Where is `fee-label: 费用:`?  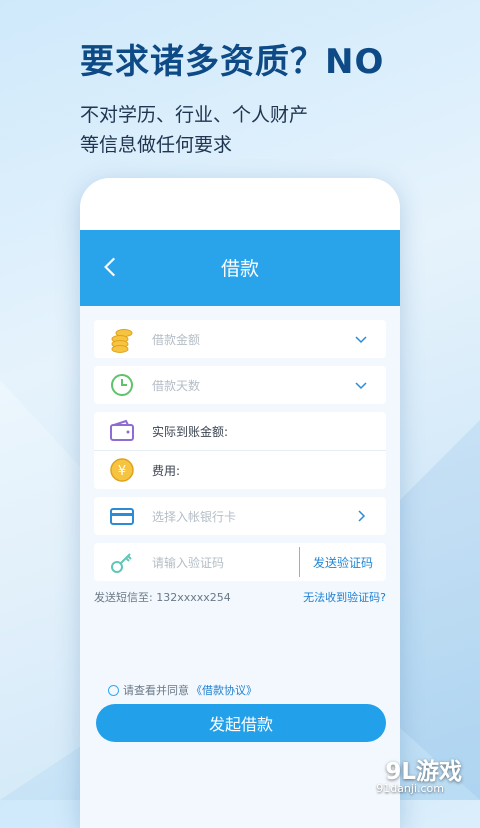 fee-label: 费用: is located at coordinates (166, 470).